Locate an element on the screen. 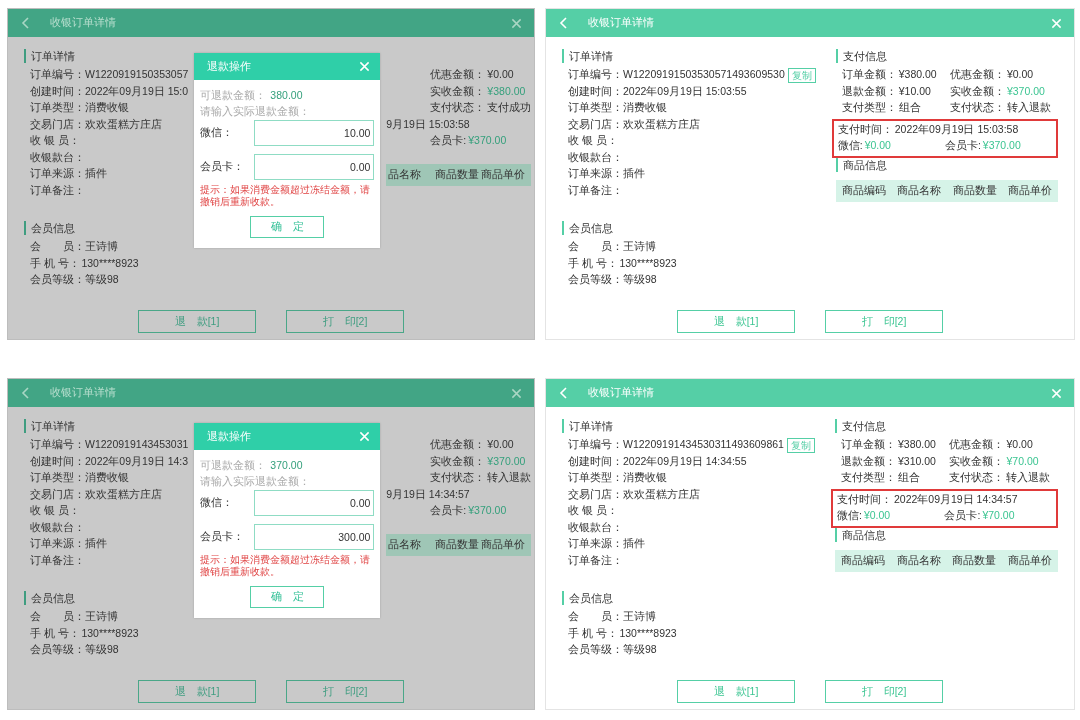 The width and height of the screenshot is (1080, 720). field-label: 会员卡： is located at coordinates (222, 166).